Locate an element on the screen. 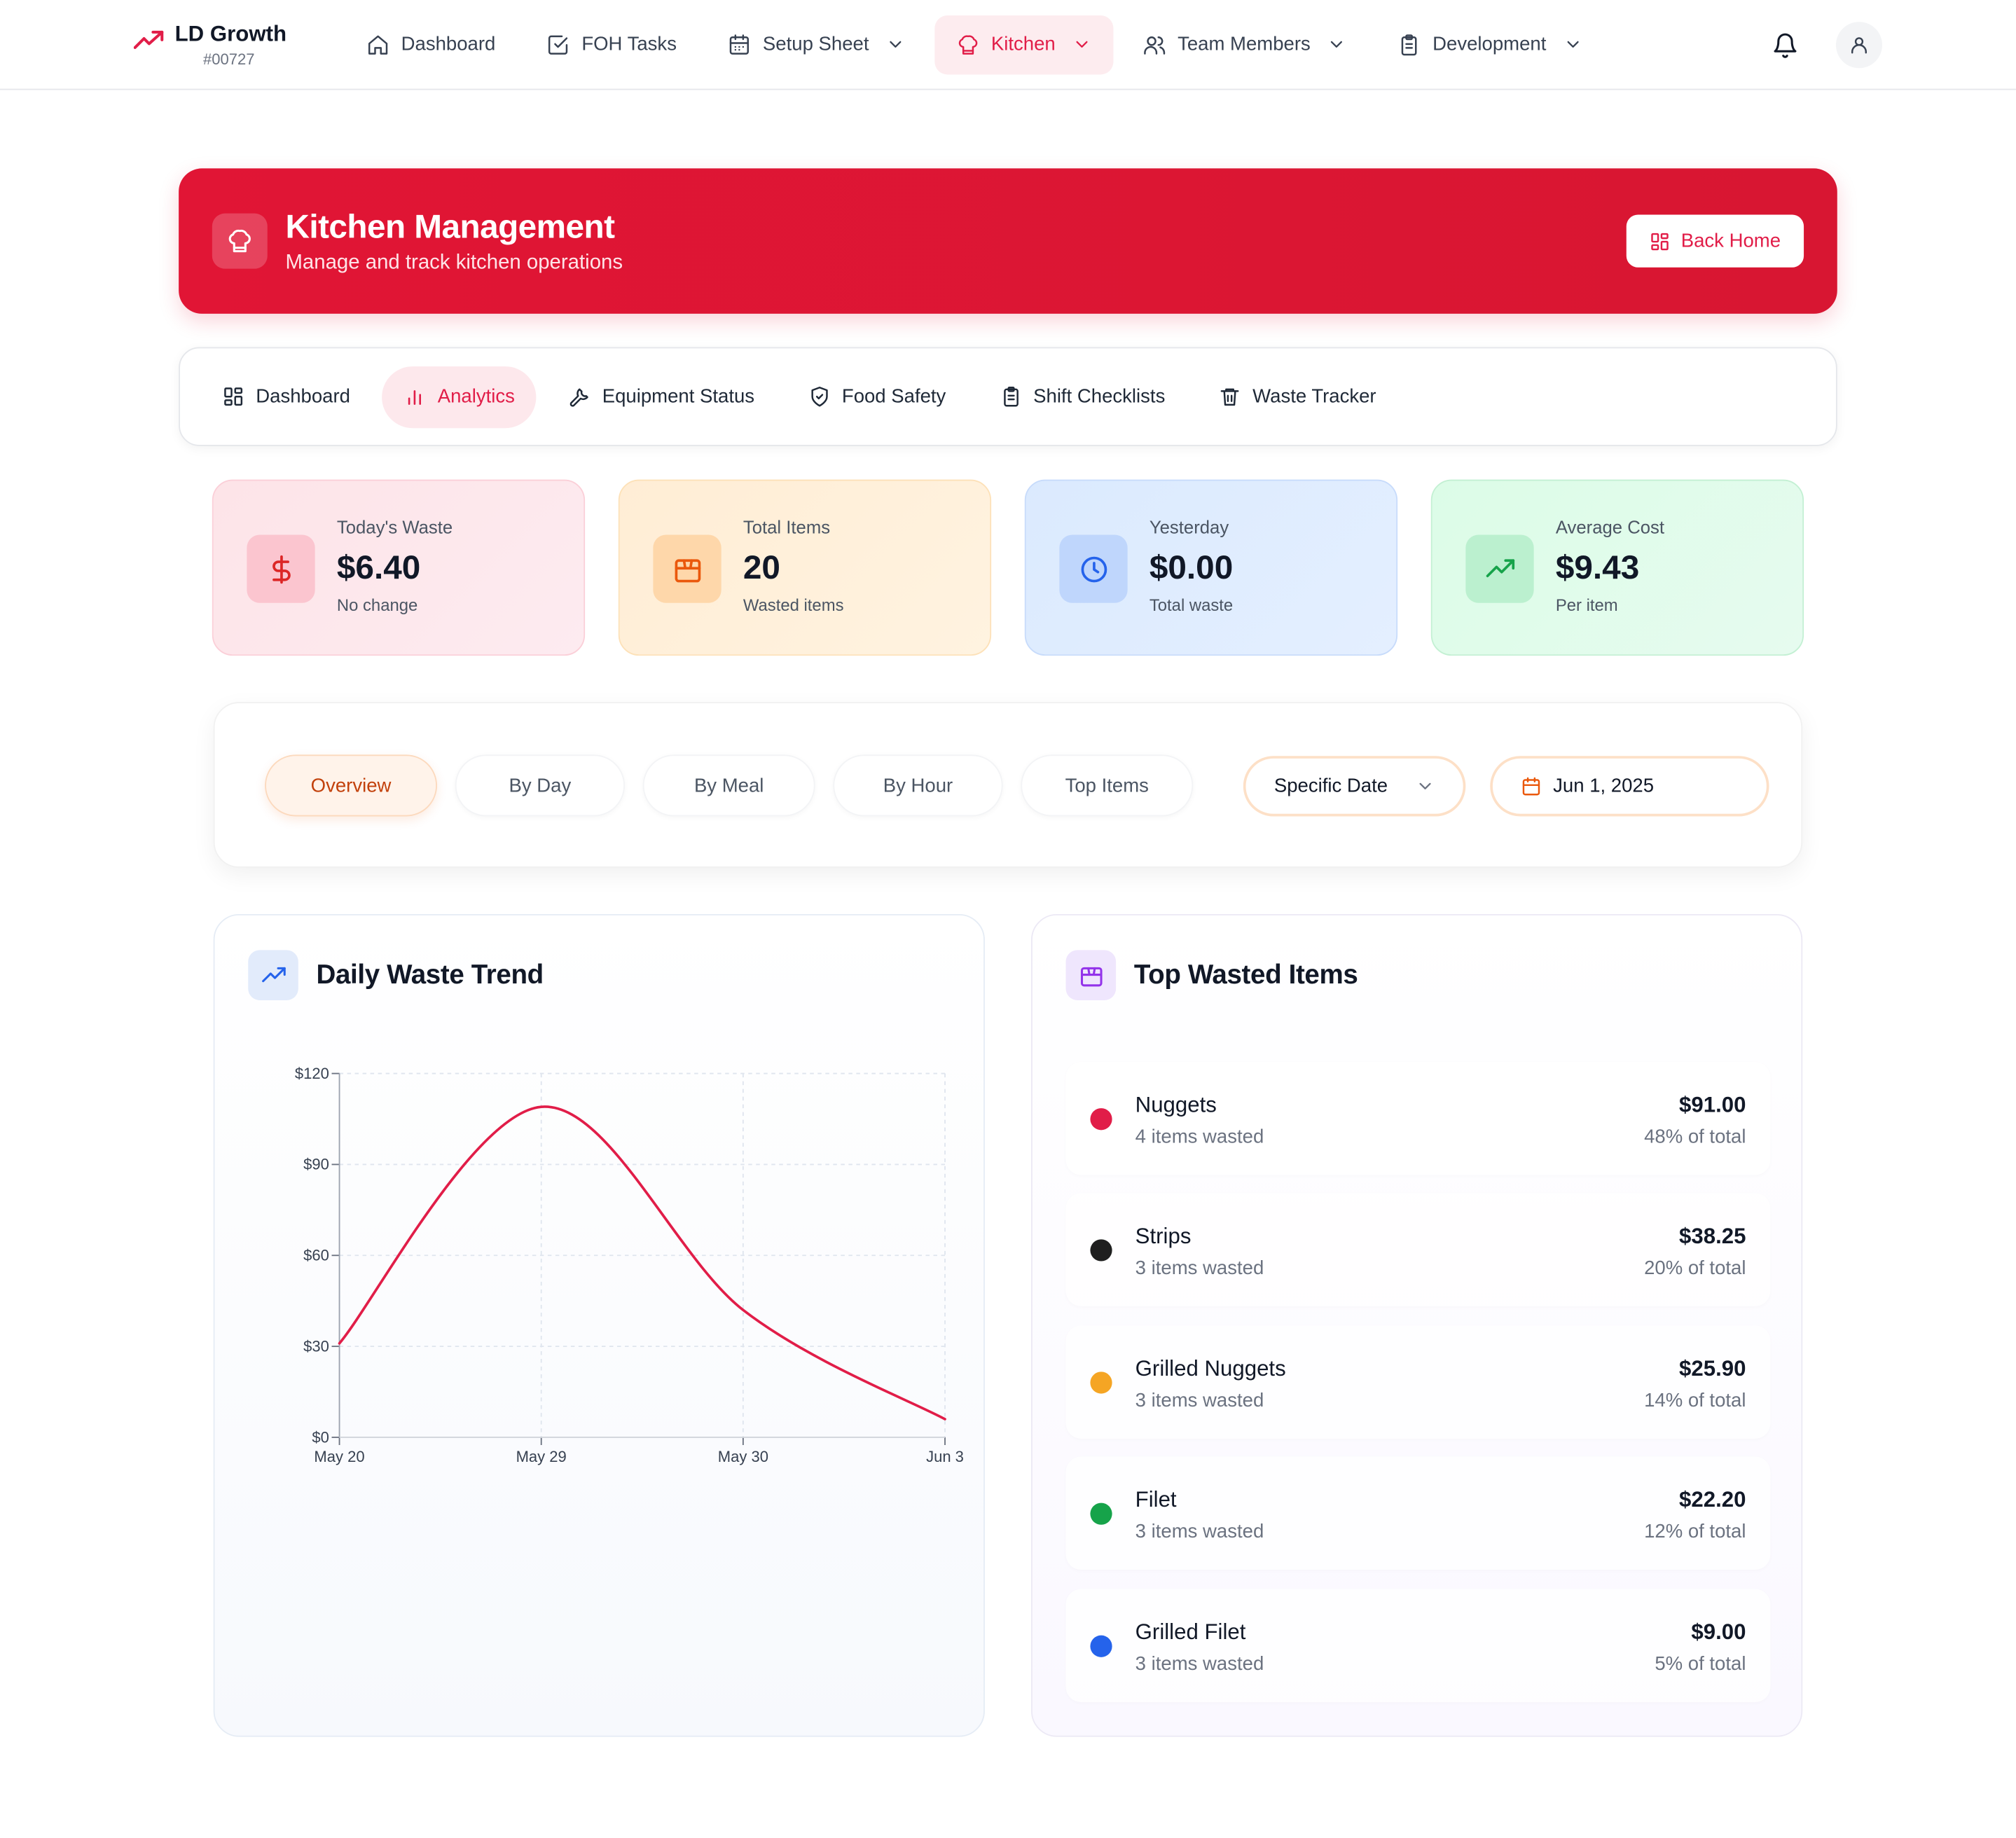  stat-card-average-cost: Average Cost $9.43 Per item is located at coordinates (1617, 567).